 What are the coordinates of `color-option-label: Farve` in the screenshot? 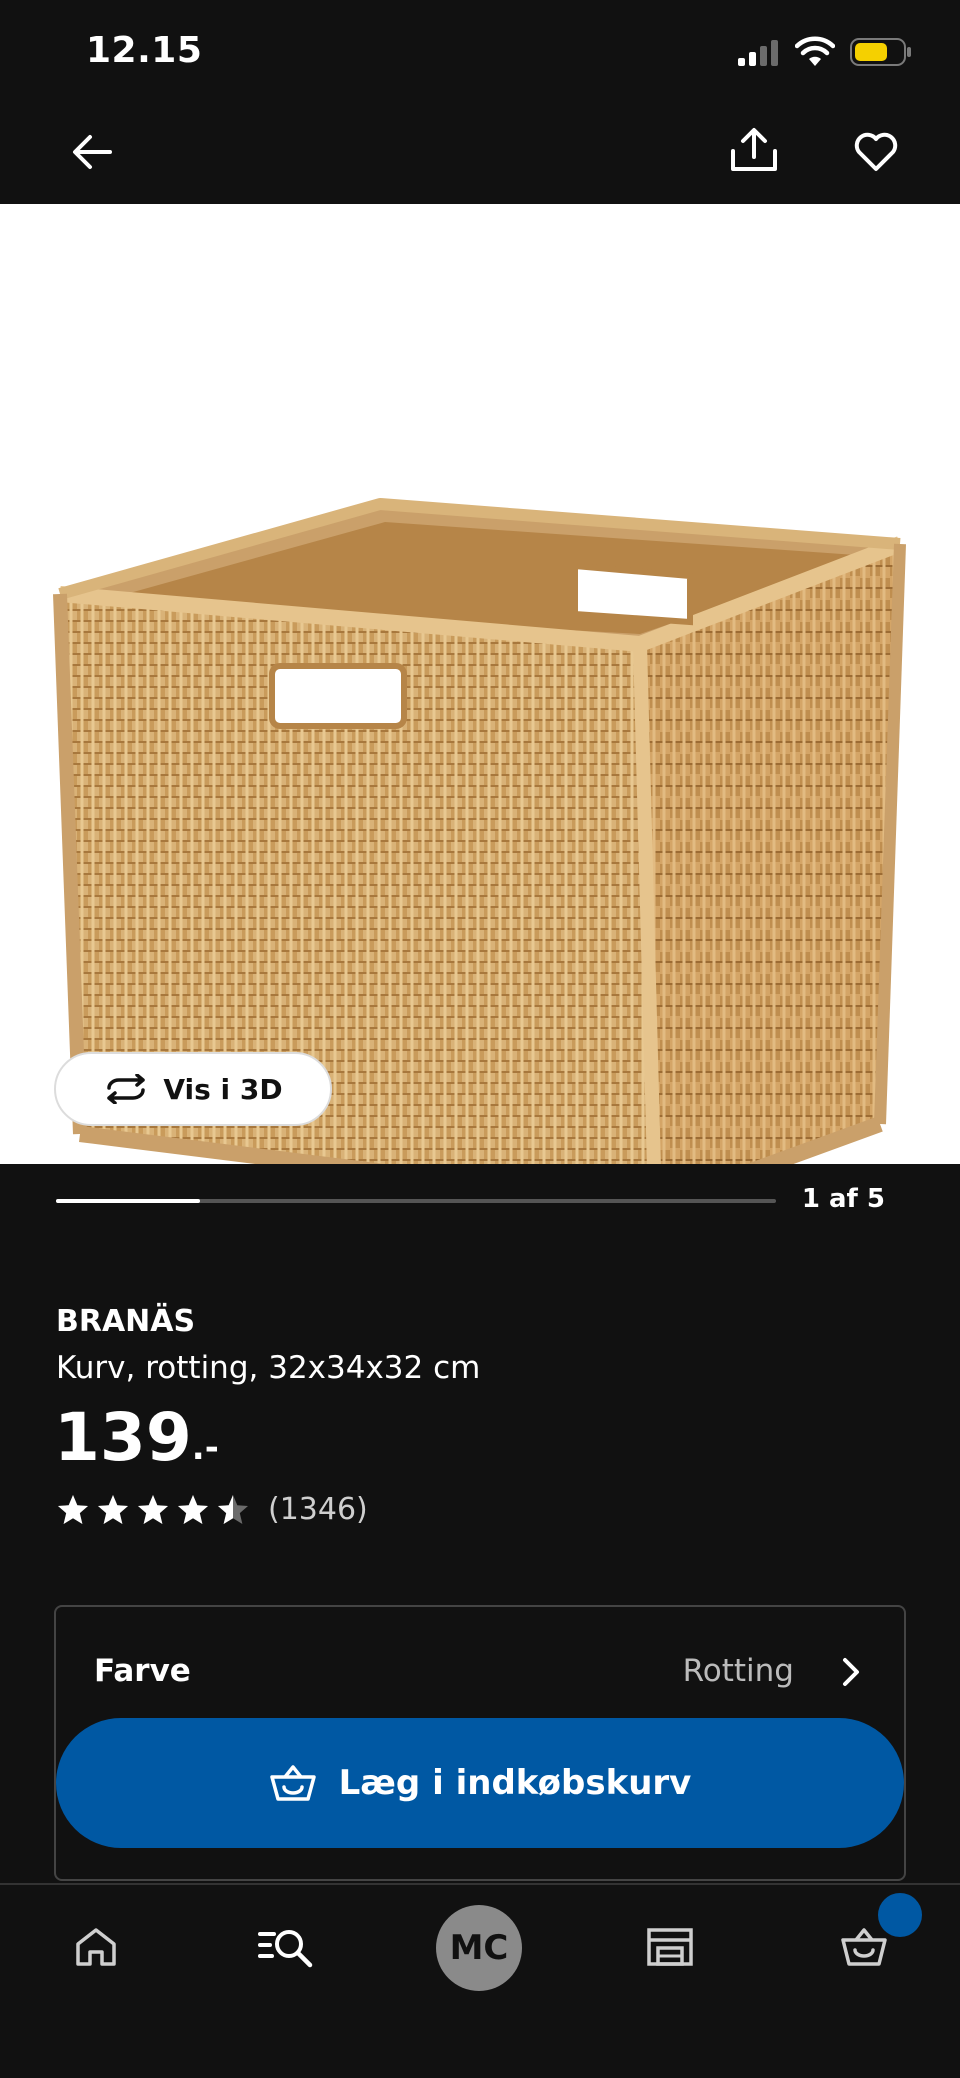 It's located at (142, 1671).